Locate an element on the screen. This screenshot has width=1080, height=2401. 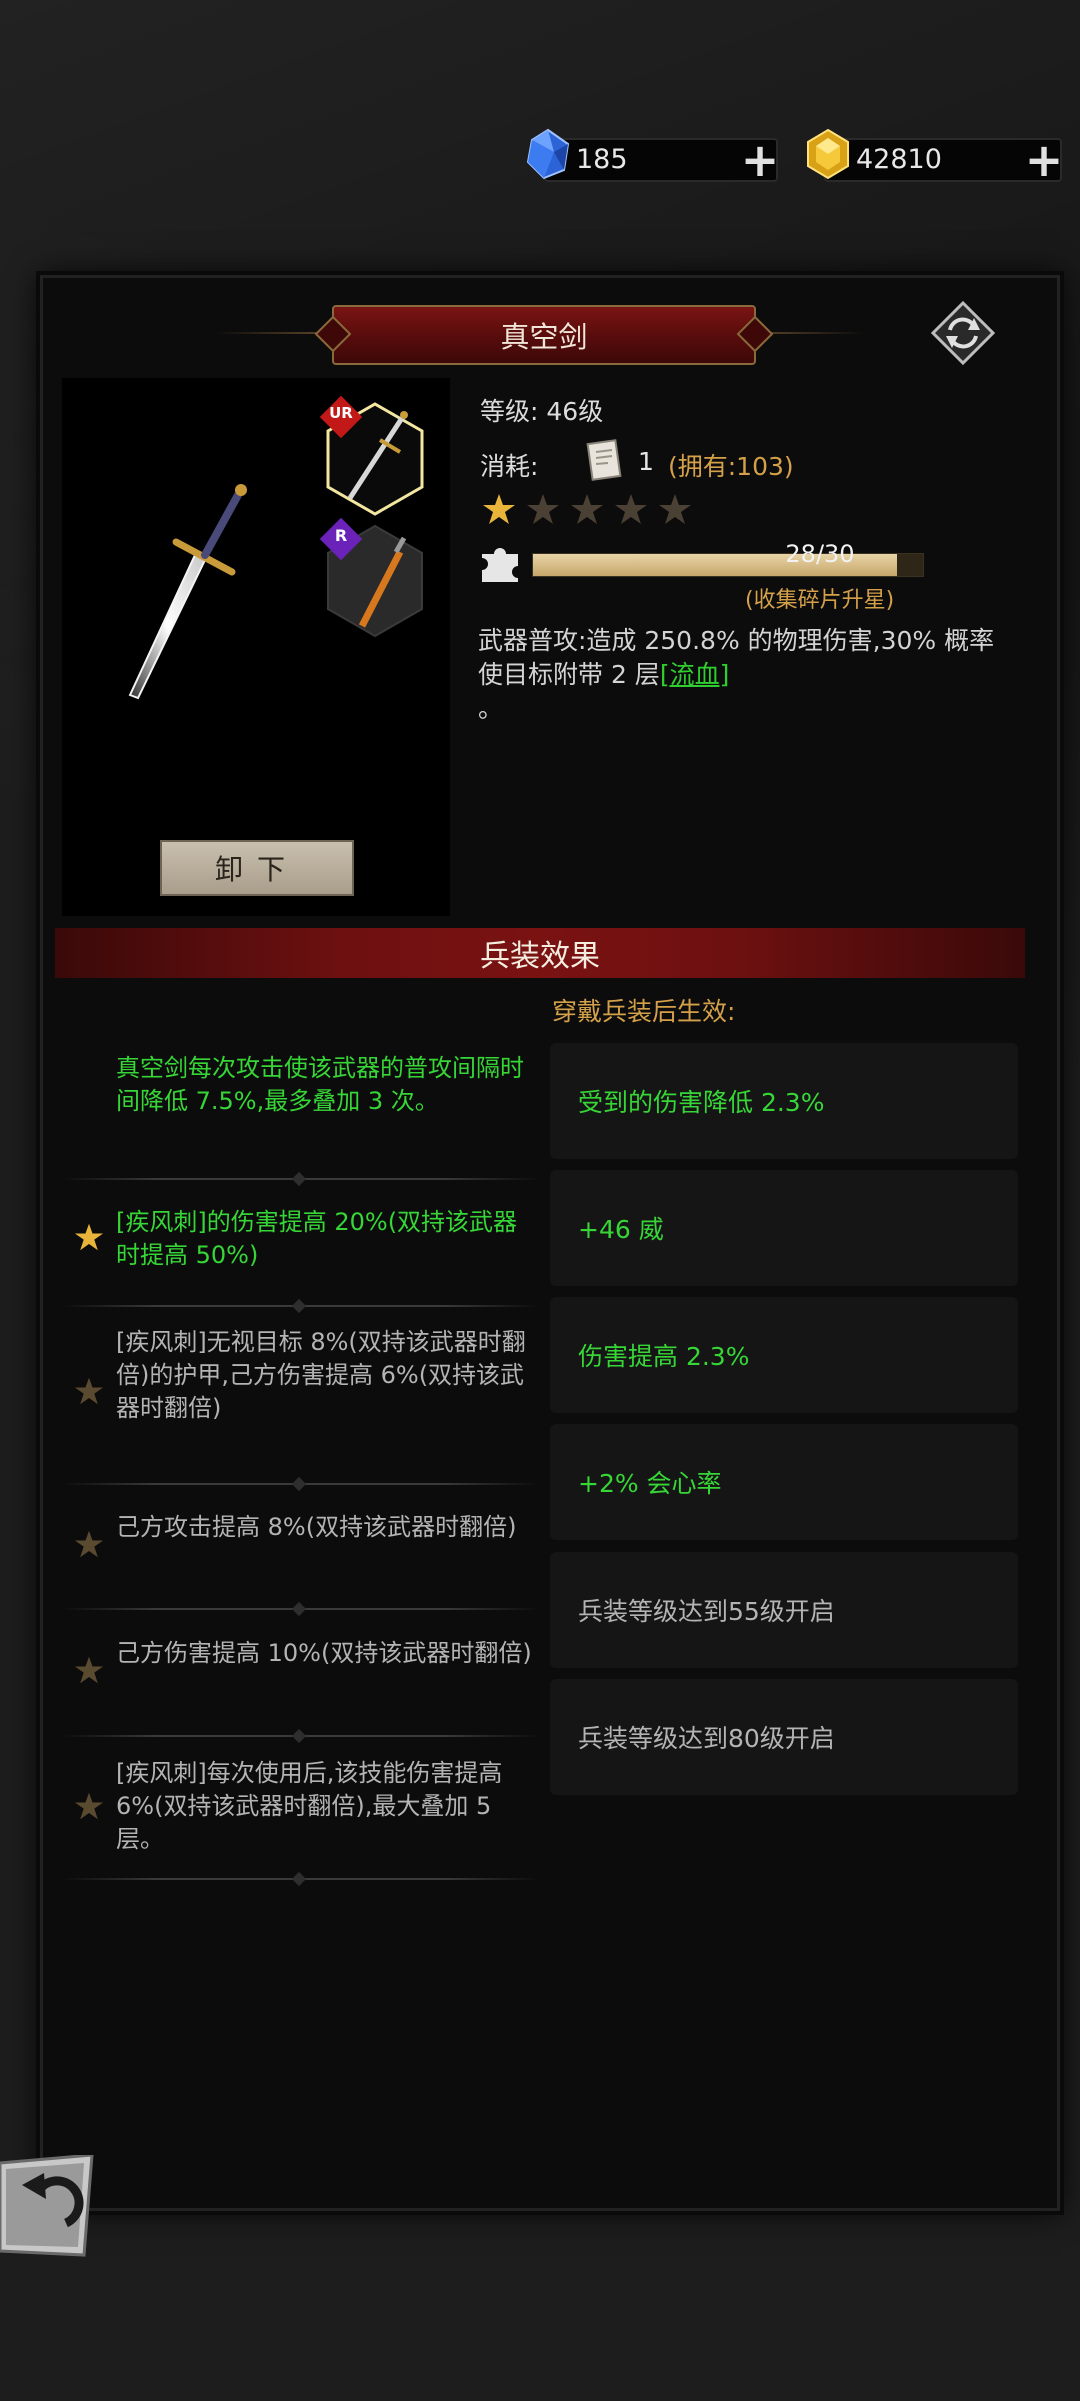
right-effect-text: 受到的伤害降低 2.3% is located at coordinates (701, 1102).